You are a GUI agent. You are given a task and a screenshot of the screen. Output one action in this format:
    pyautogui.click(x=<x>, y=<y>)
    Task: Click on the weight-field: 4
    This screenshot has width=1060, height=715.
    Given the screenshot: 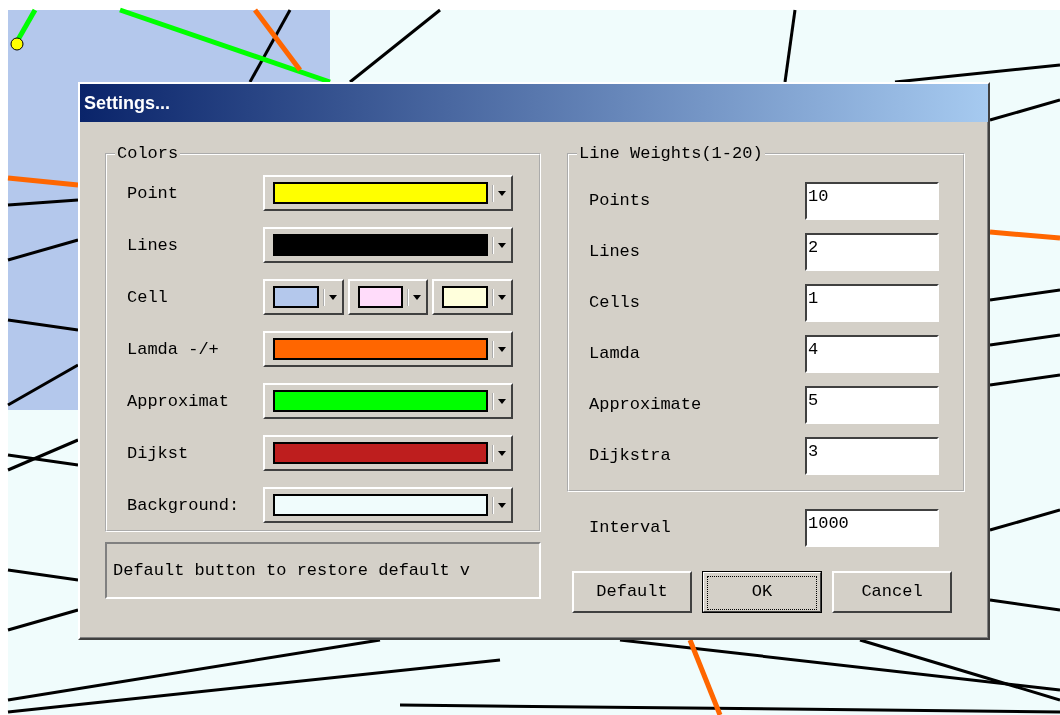 What is the action you would take?
    pyautogui.click(x=872, y=353)
    